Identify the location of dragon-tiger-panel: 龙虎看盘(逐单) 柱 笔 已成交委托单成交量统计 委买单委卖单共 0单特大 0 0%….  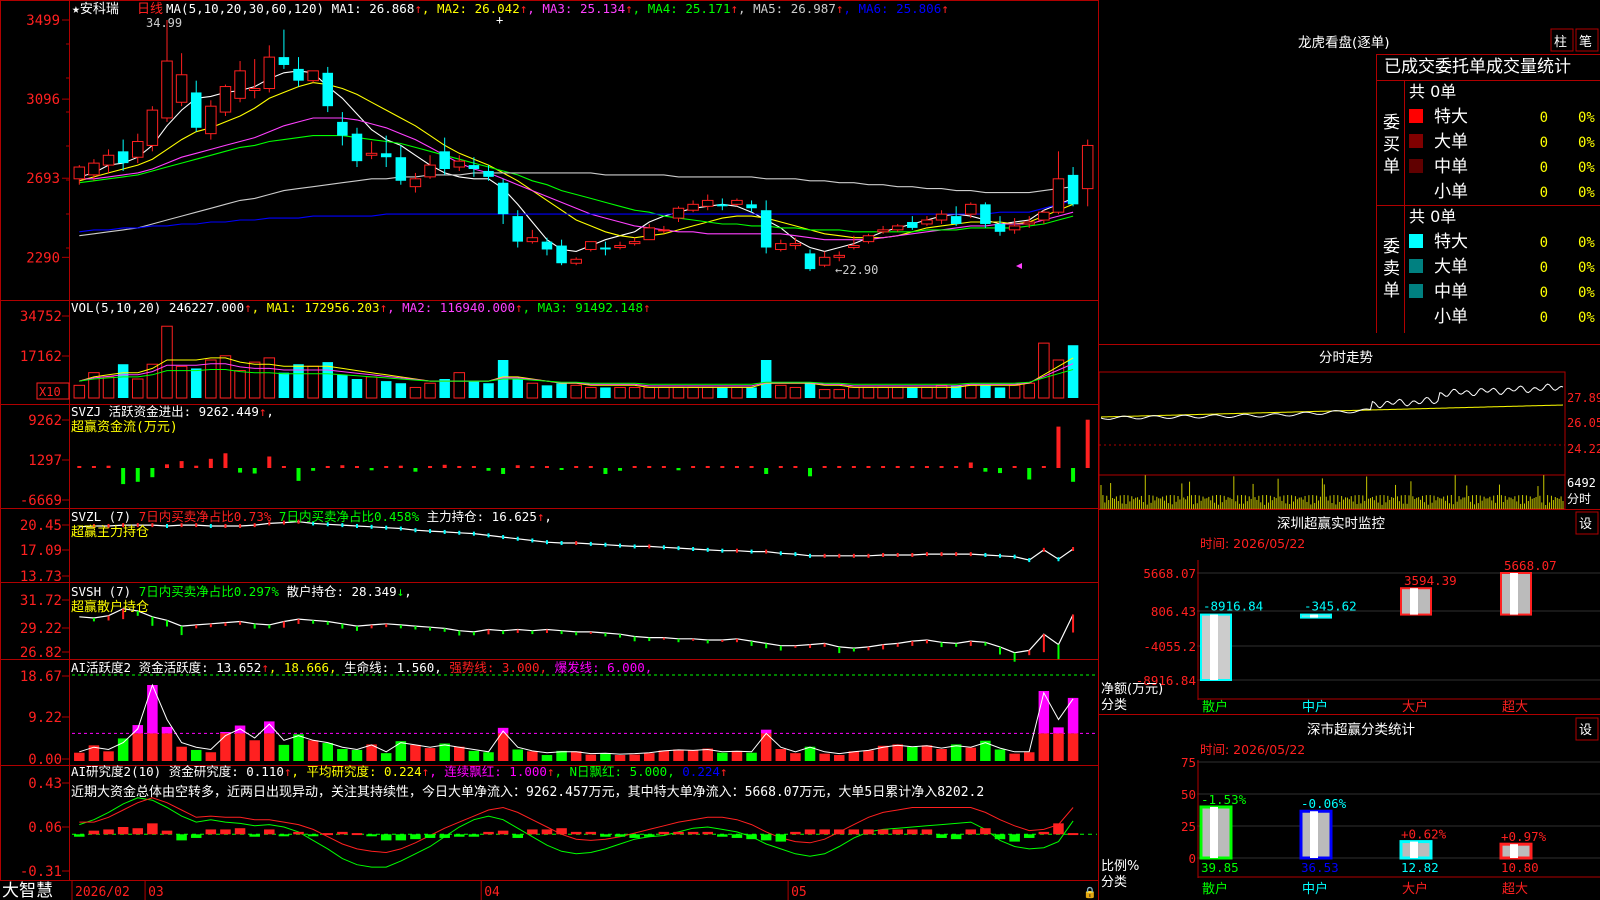
(1448, 177).